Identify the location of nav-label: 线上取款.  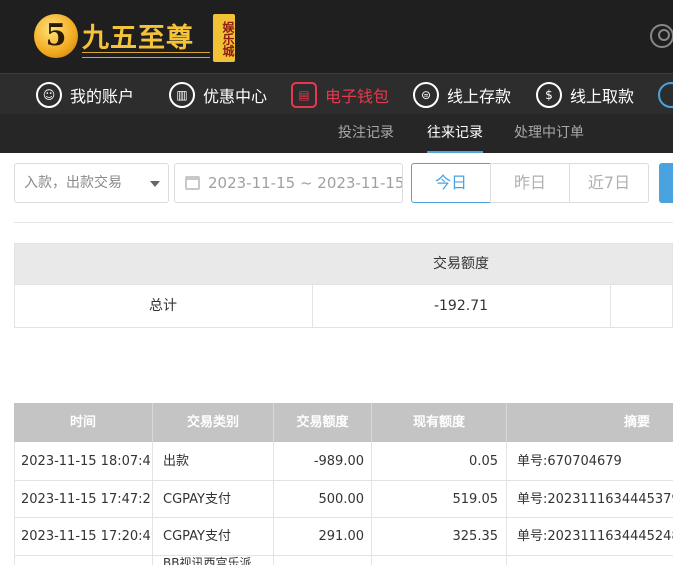
(602, 96).